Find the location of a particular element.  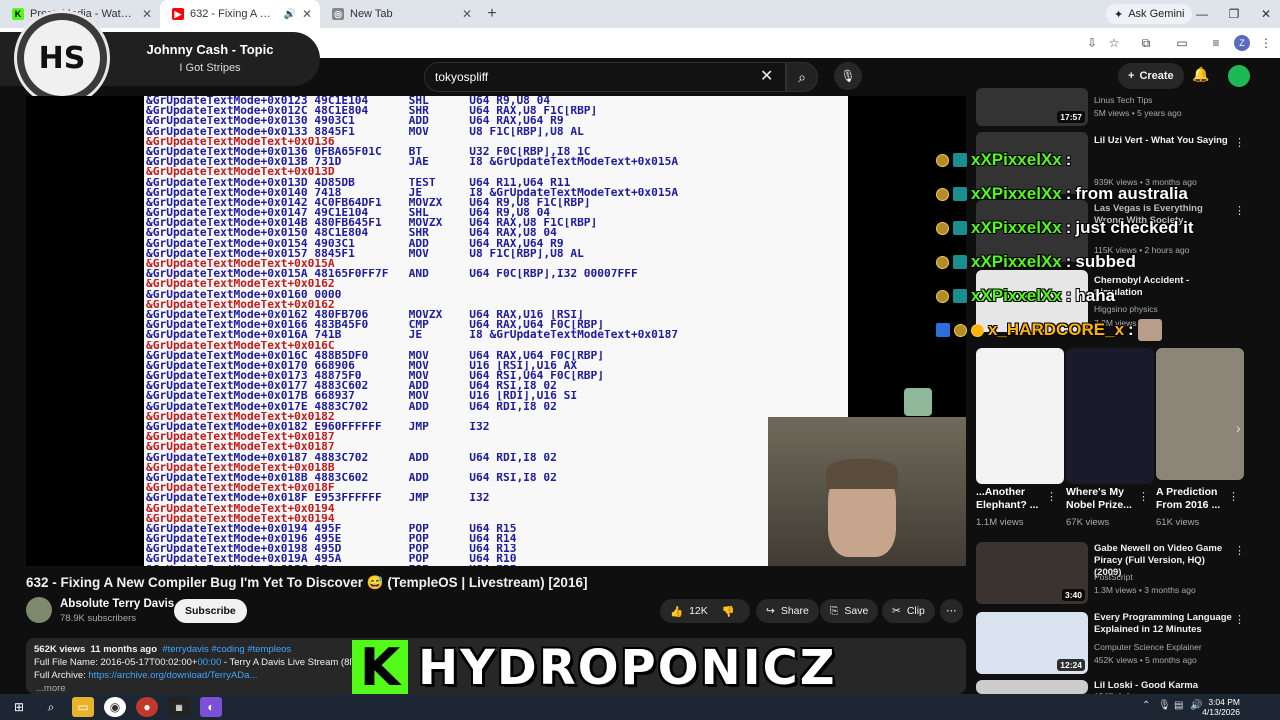

mic-tray-icon: 🎙 is located at coordinates (1164, 705).